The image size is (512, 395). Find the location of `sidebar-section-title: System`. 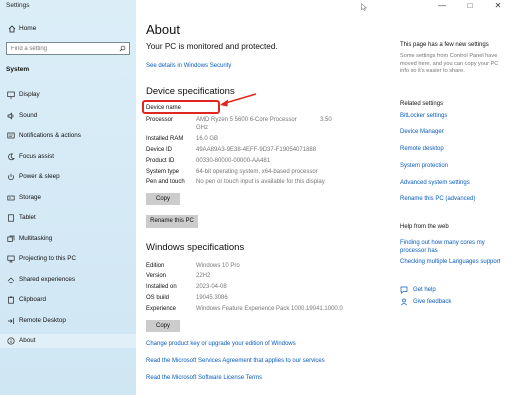

sidebar-section-title: System is located at coordinates (18, 69).